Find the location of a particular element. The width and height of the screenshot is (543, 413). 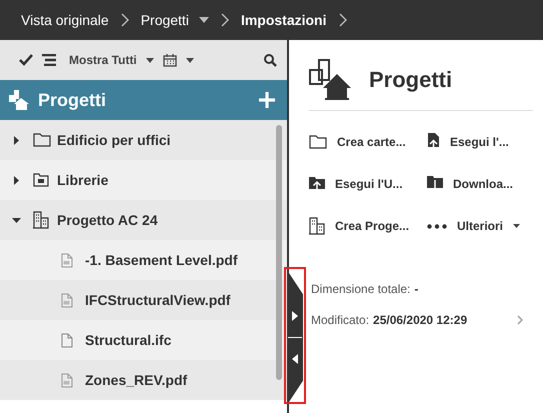

tree-row: IFCStructuralView.pdf is located at coordinates (143, 300).